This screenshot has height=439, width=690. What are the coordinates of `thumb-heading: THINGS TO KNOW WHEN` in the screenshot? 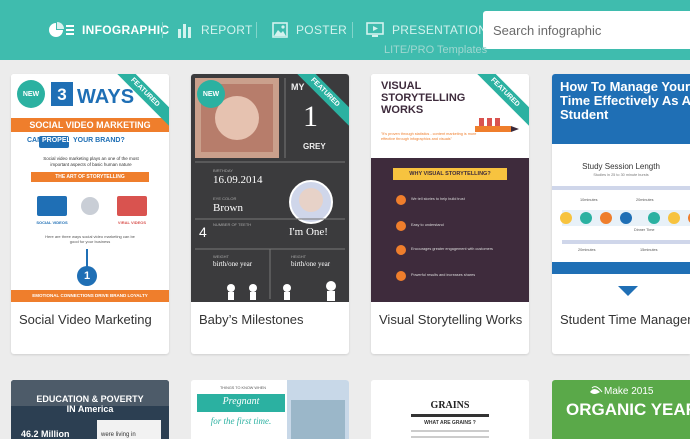 It's located at (243, 388).